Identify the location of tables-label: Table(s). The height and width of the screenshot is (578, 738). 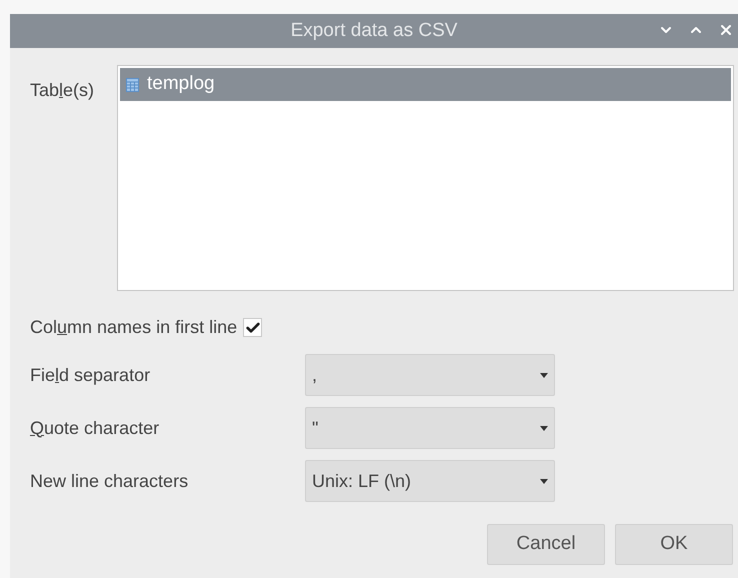
(62, 90).